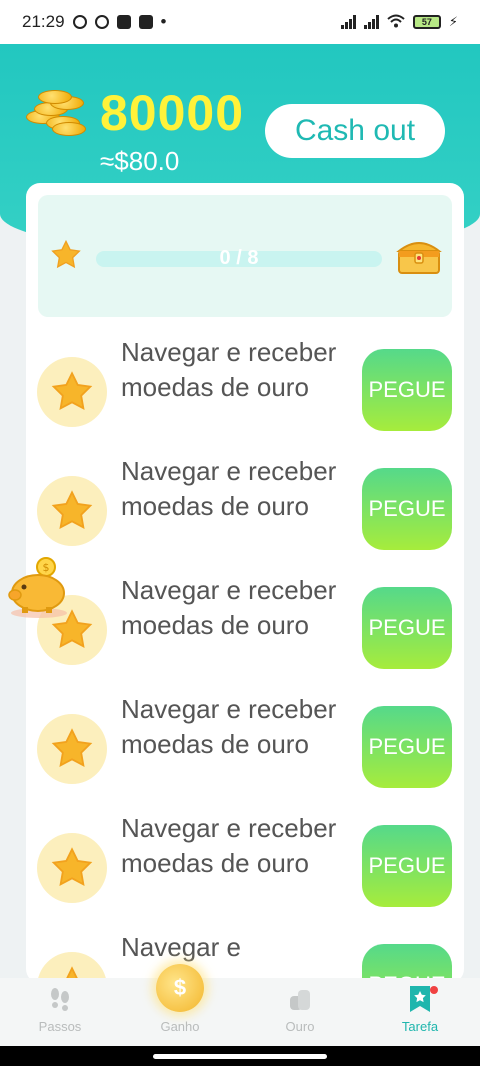 This screenshot has height=1066, width=480. I want to click on wifi-icon, so click(396, 22).